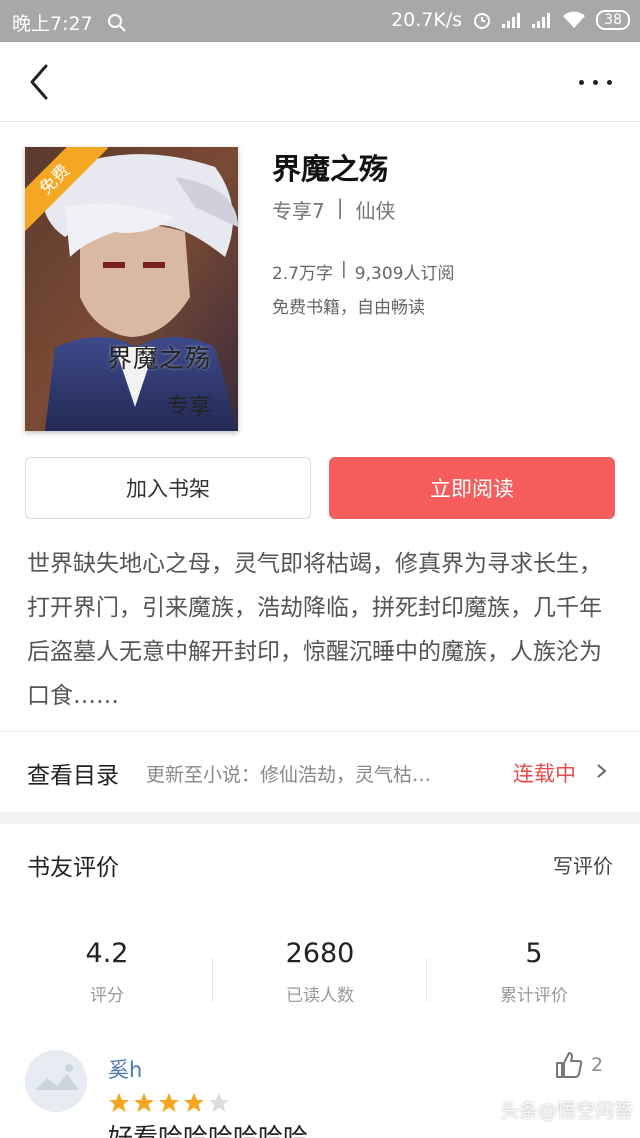 The height and width of the screenshot is (1138, 640). What do you see at coordinates (333, 209) in the screenshot?
I see `book-meta: 专享7 | 仙侠` at bounding box center [333, 209].